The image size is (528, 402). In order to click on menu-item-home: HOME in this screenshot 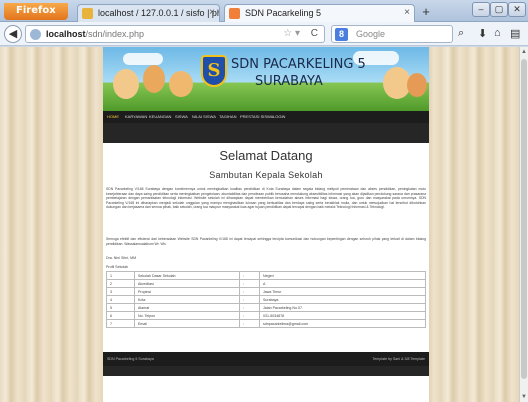, I will do `click(113, 116)`.